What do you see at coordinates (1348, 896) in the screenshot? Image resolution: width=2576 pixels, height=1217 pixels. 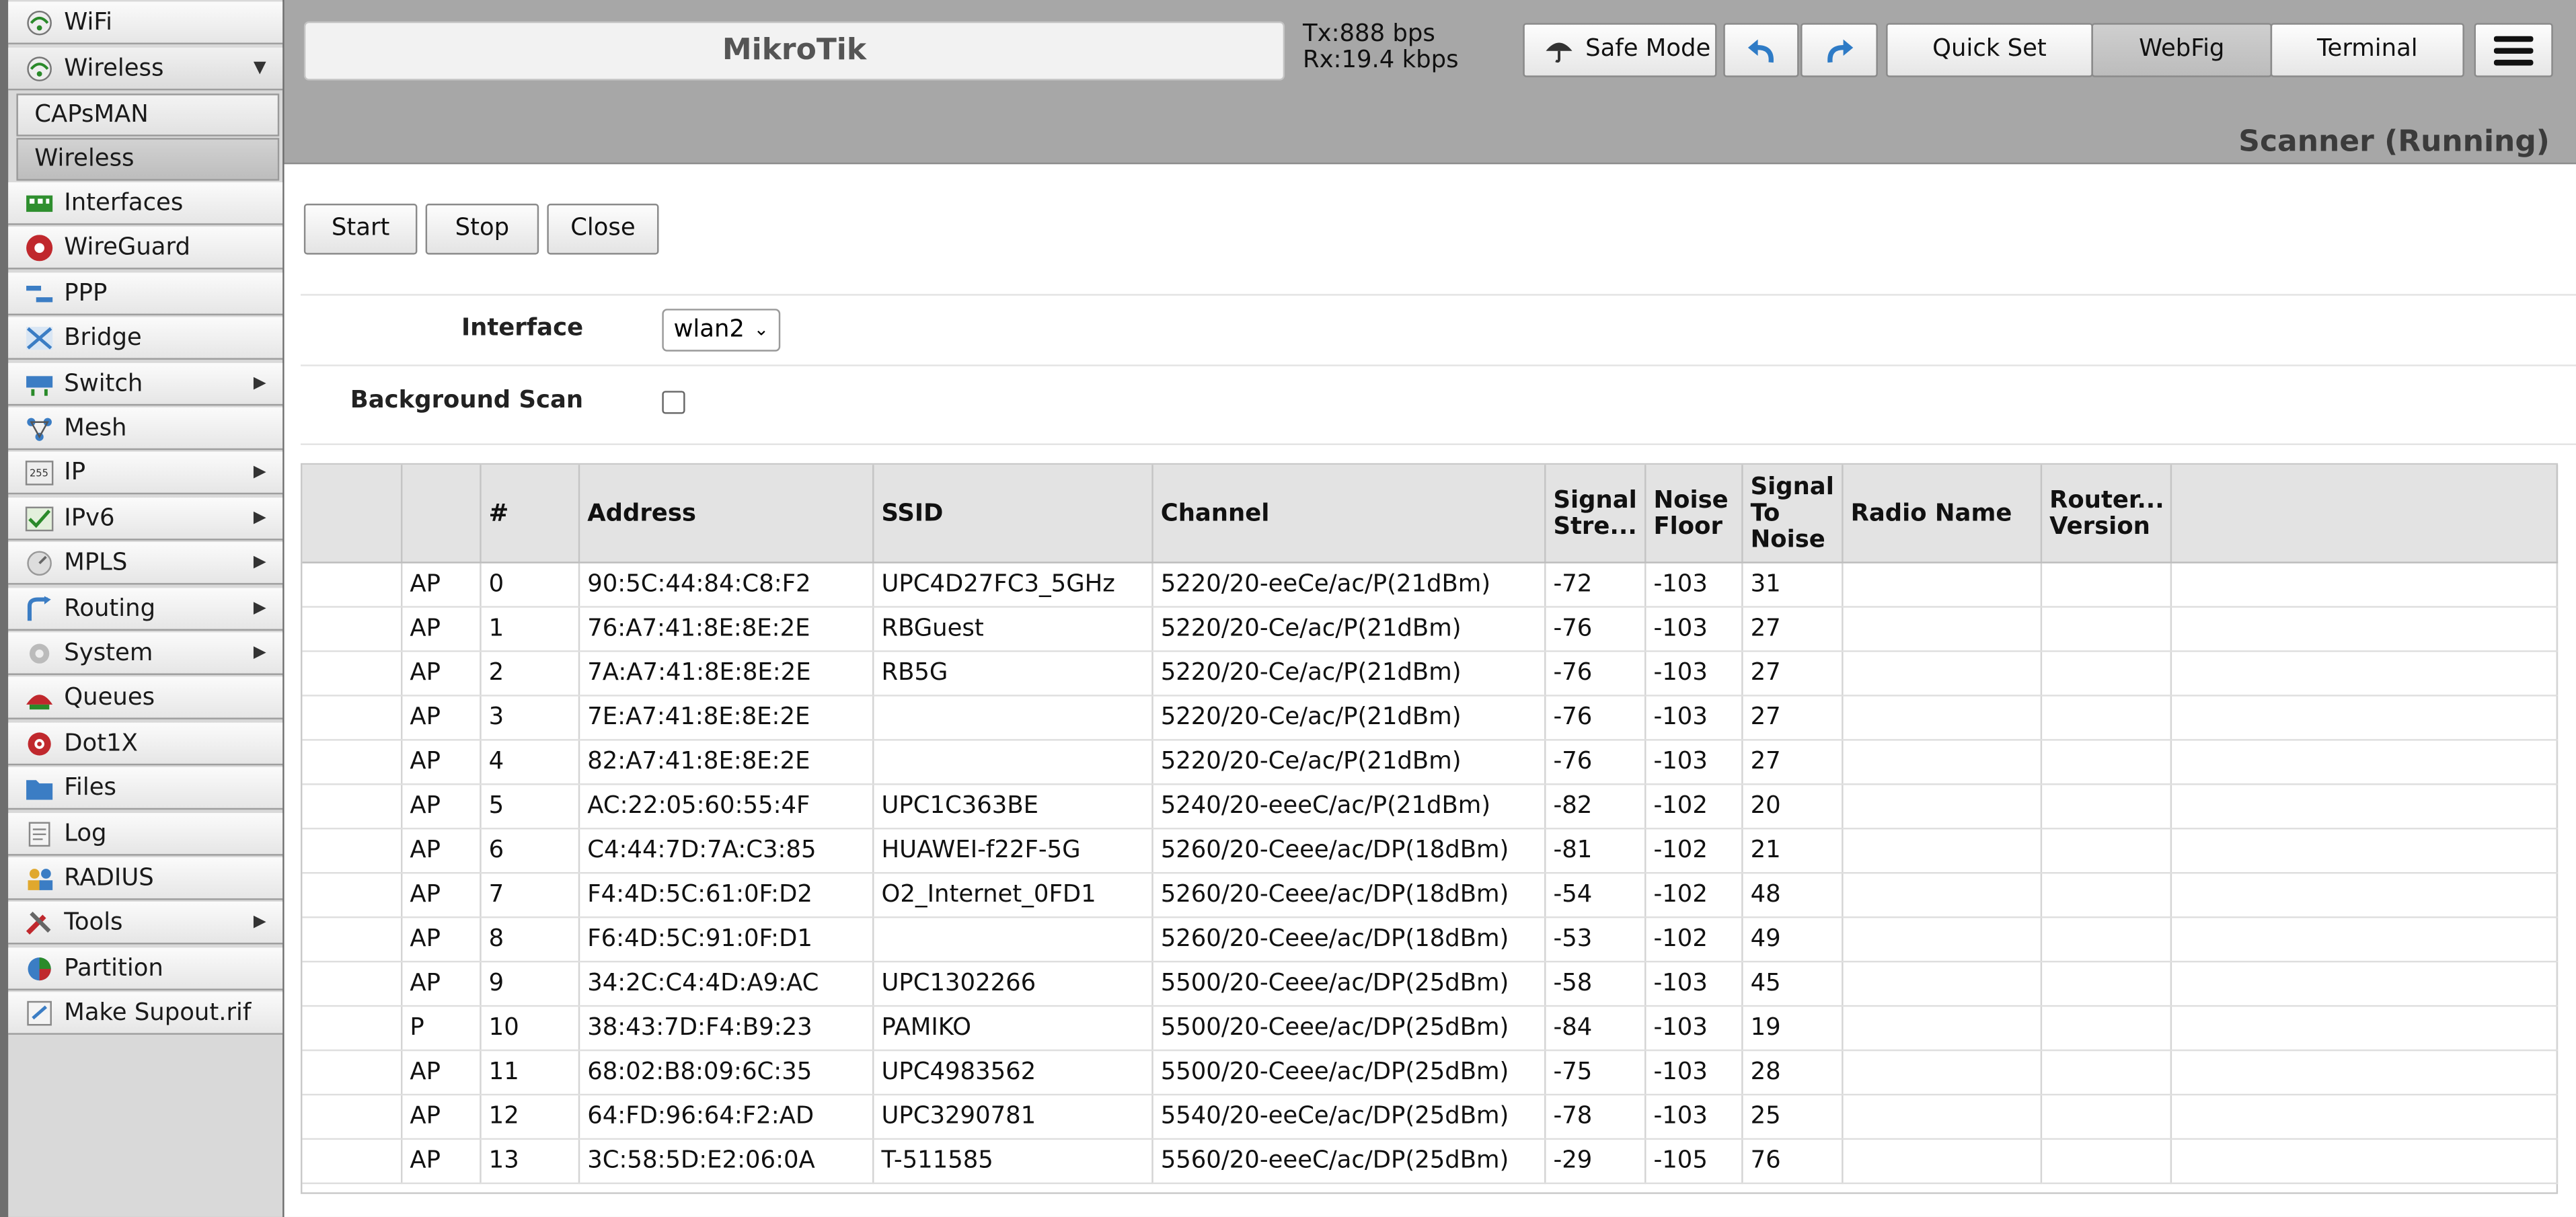 I see `table-cell: 5260/20-Ceee/ac/DP(18dBm)` at bounding box center [1348, 896].